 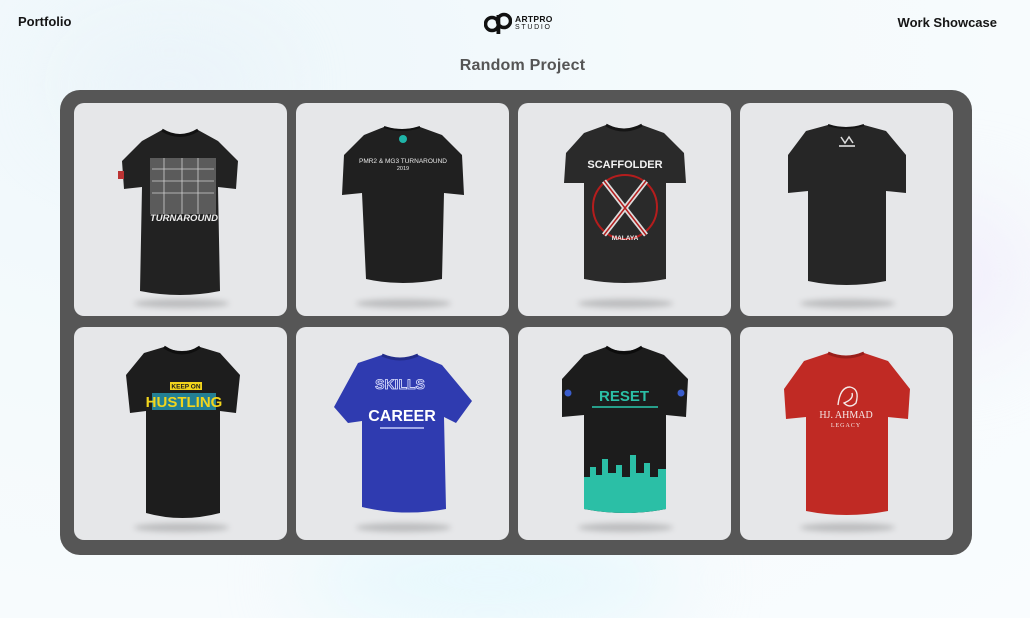 I want to click on project-card, so click(x=846, y=209).